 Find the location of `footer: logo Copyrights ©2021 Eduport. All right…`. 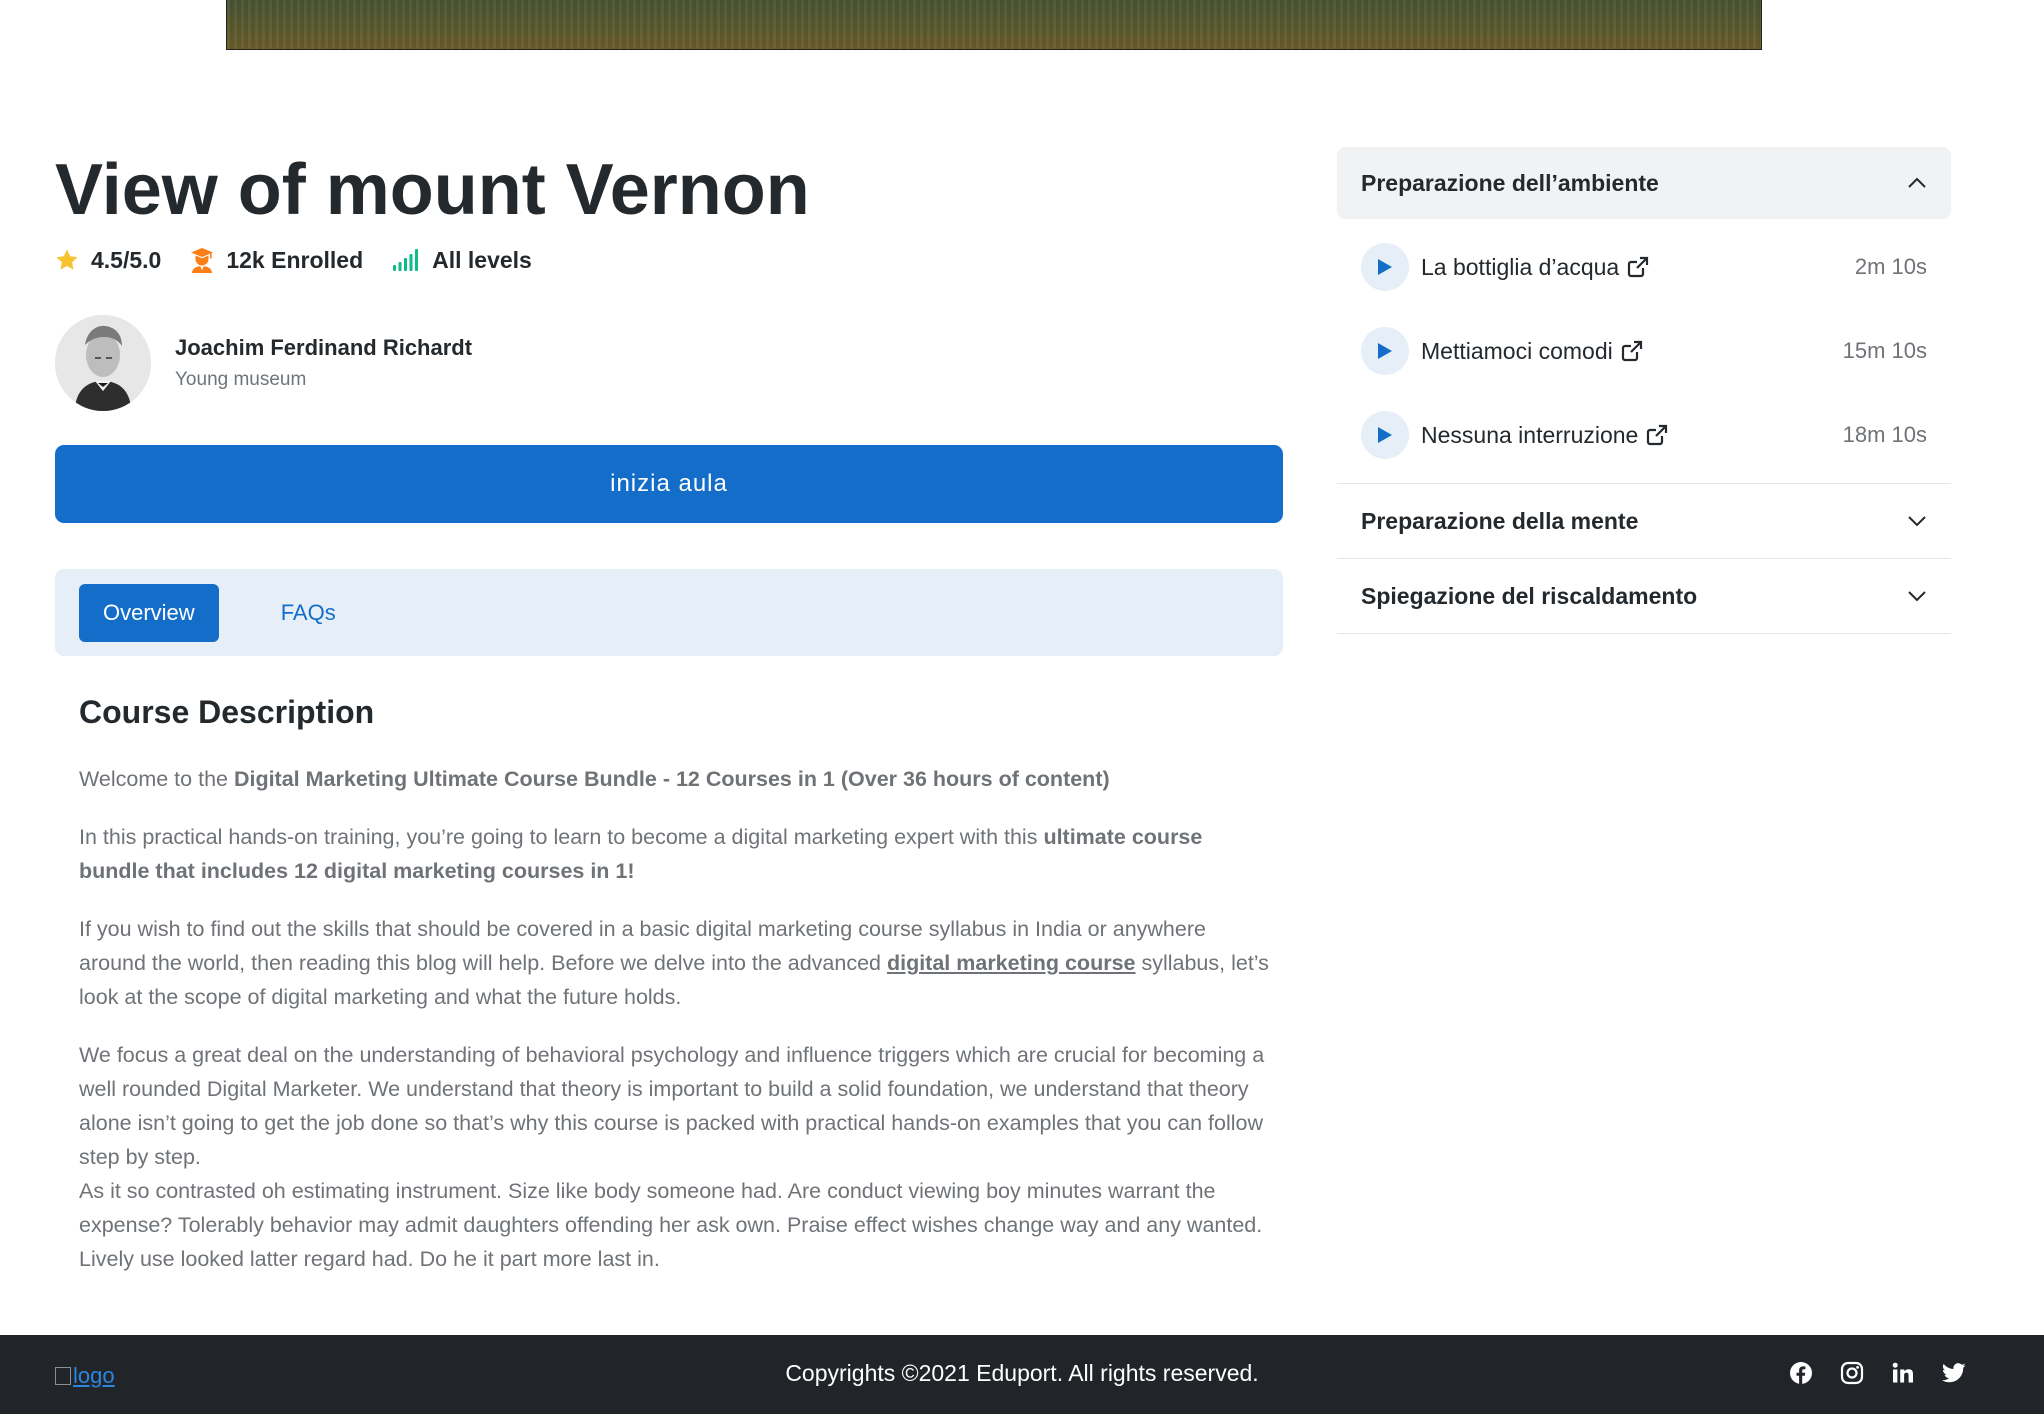

footer: logo Copyrights ©2021 Eduport. All right… is located at coordinates (1022, 1374).